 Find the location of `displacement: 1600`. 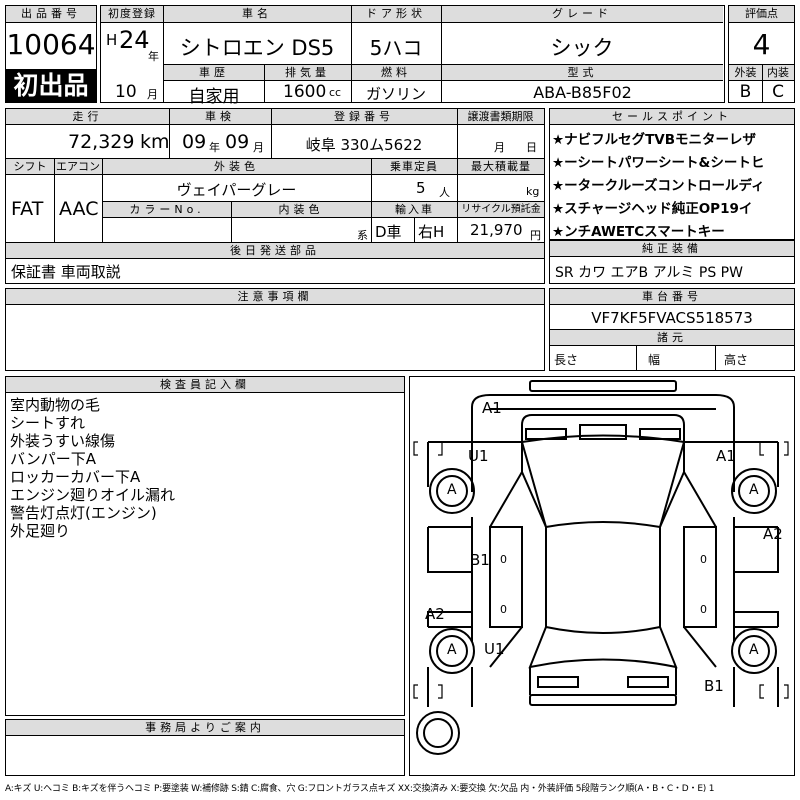

displacement: 1600 is located at coordinates (305, 92).